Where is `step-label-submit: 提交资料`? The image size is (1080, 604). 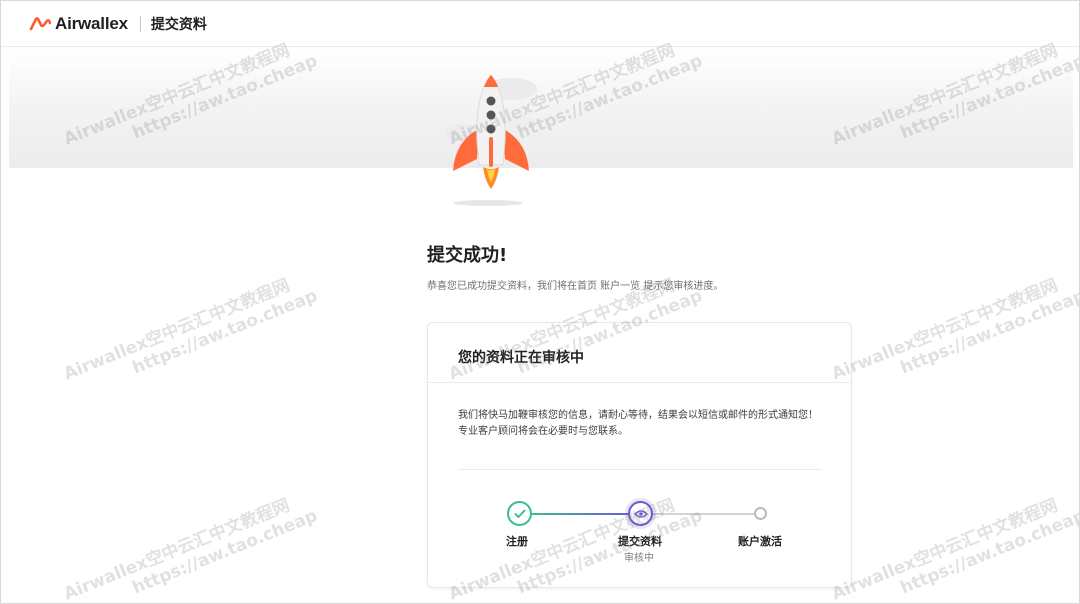 step-label-submit: 提交资料 is located at coordinates (640, 541).